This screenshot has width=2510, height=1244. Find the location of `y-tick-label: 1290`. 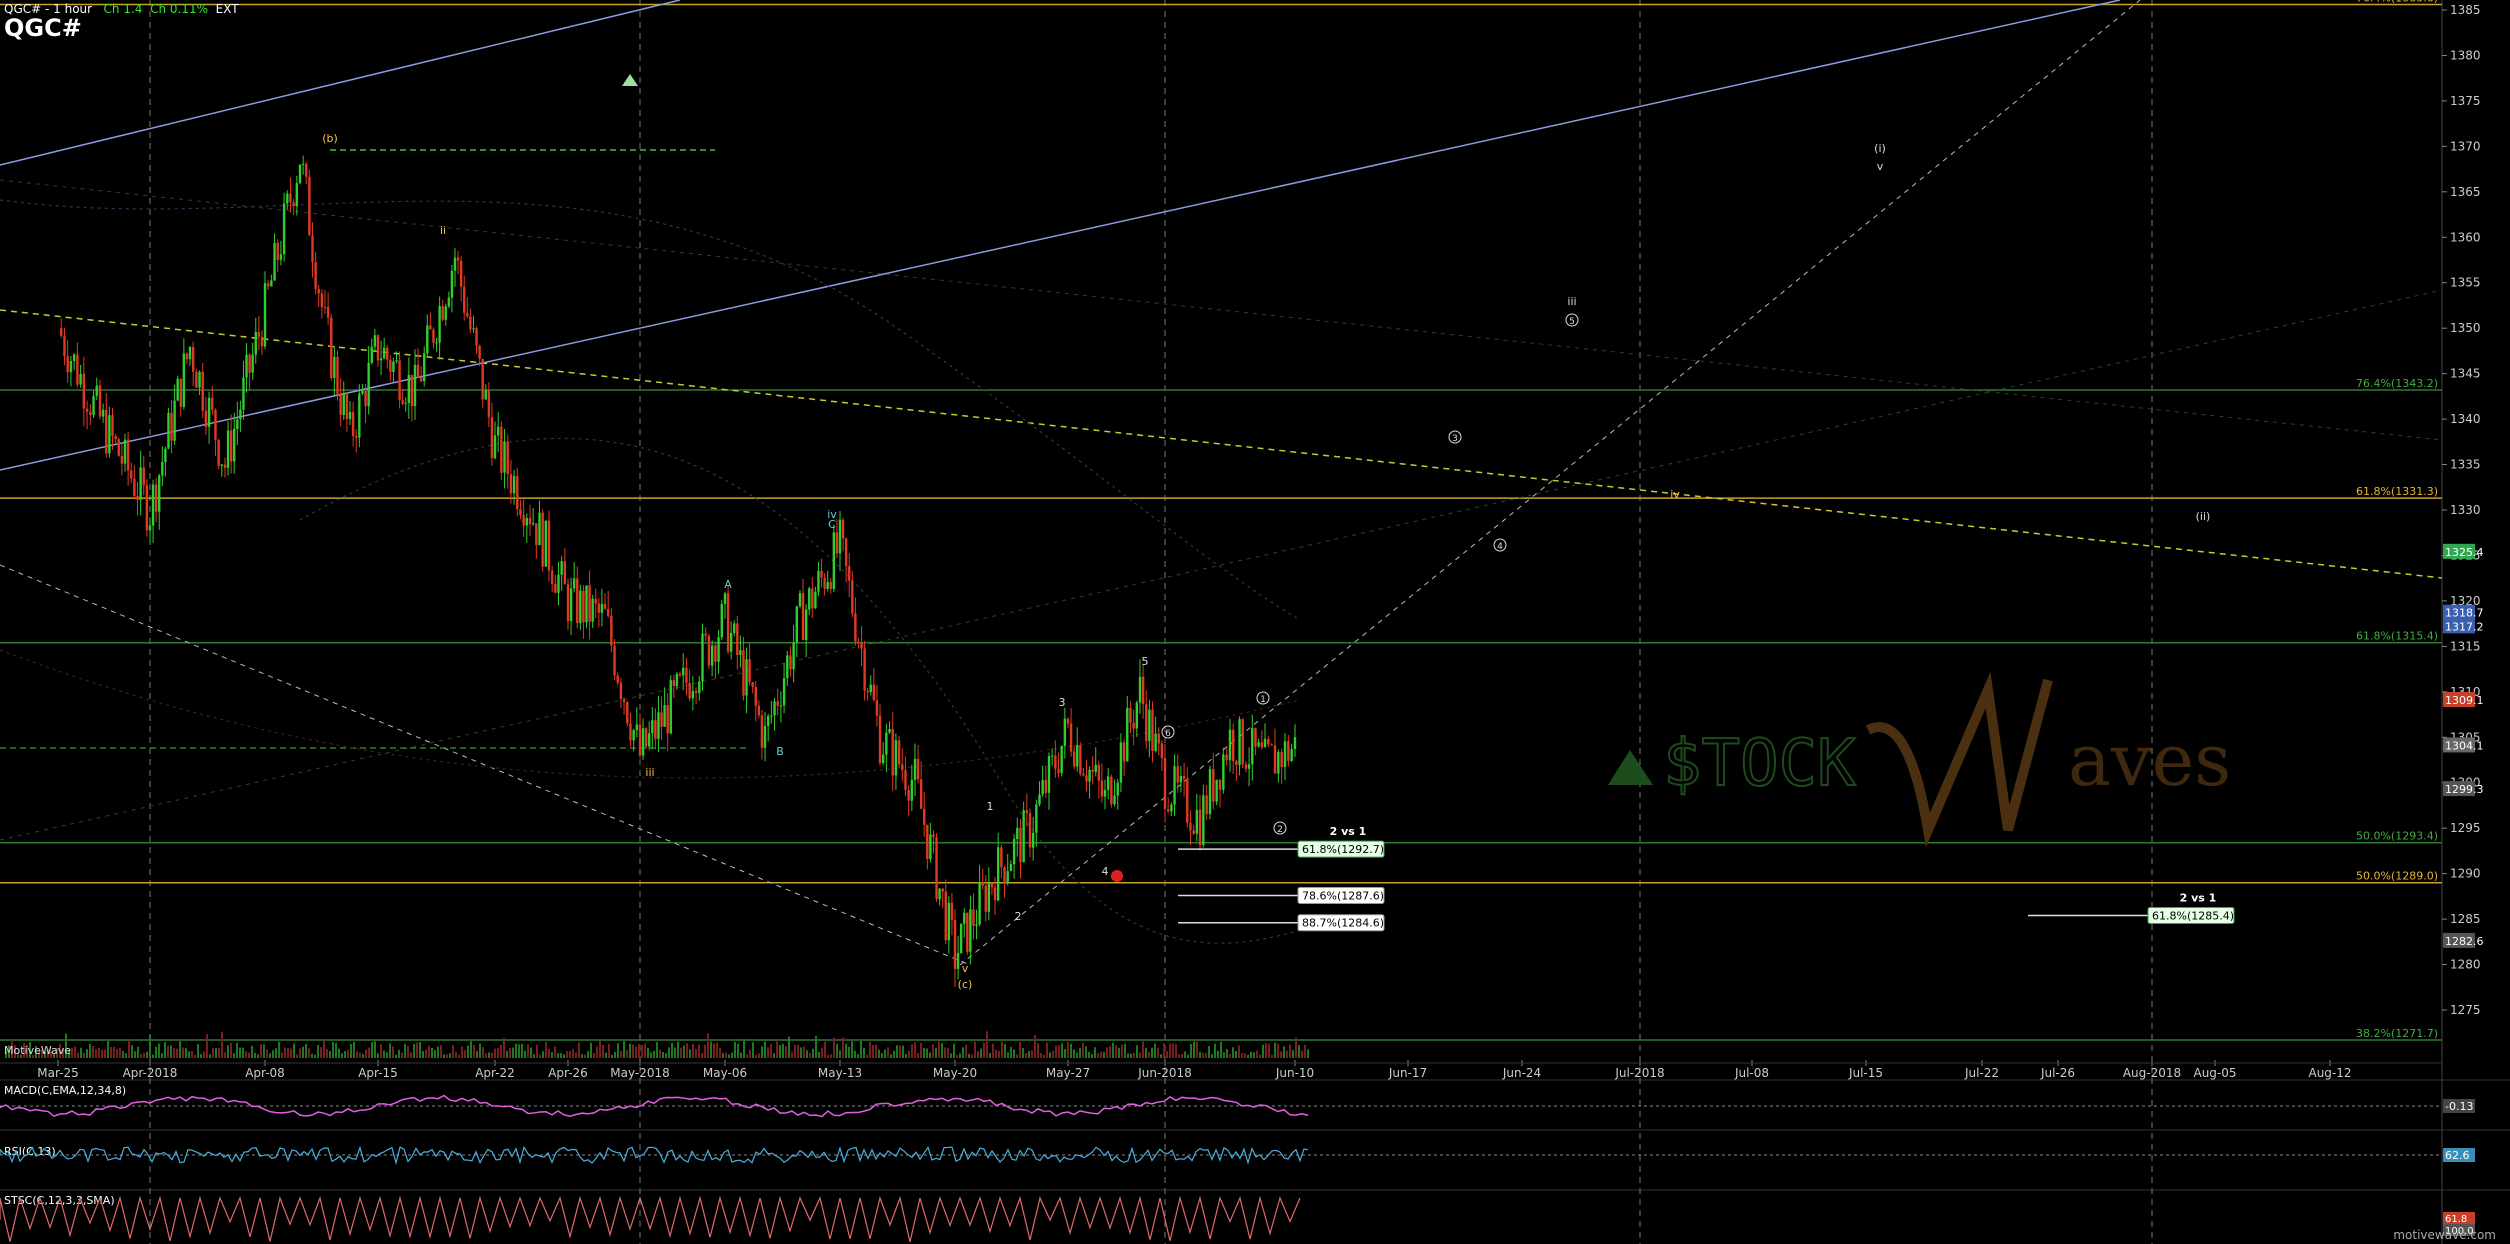

y-tick-label: 1290 is located at coordinates (2465, 874).